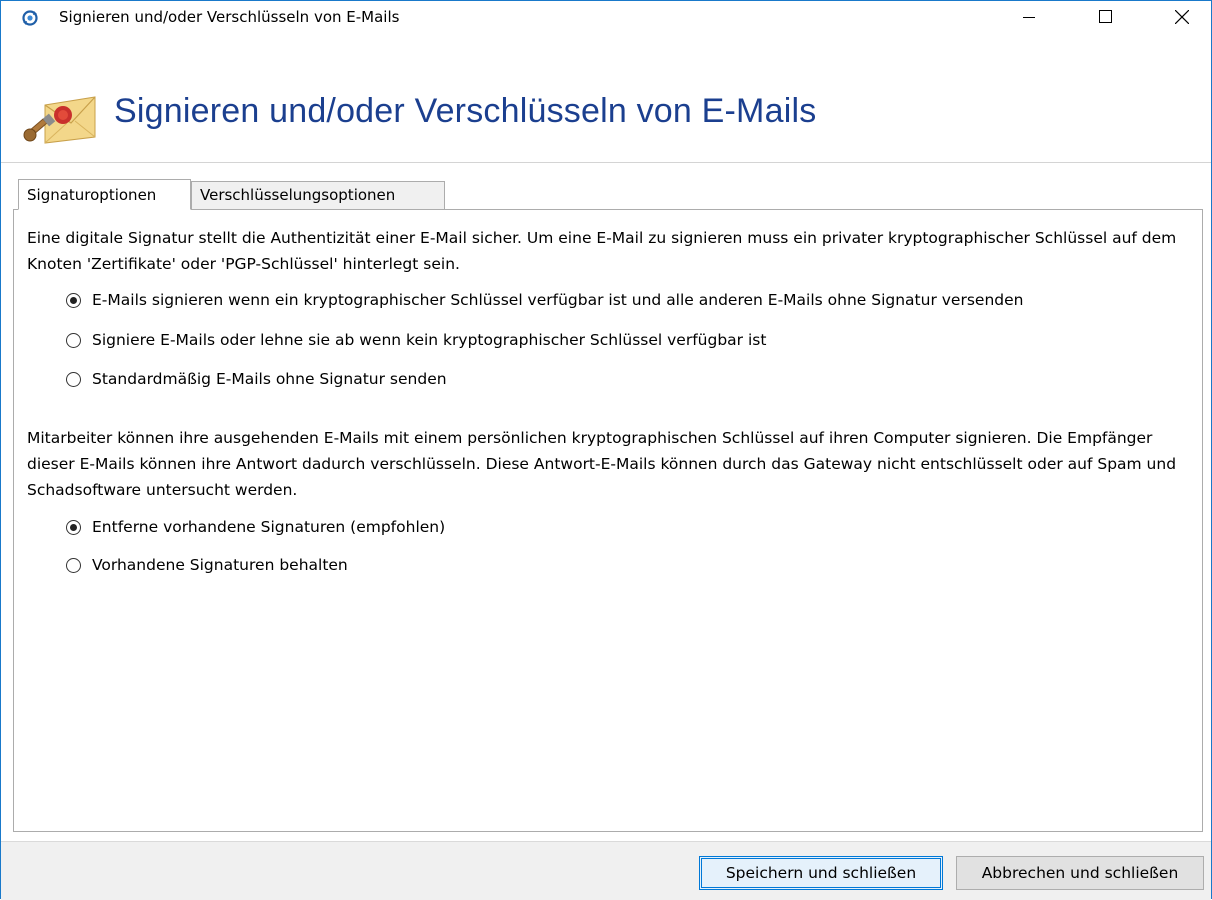 The image size is (1212, 900). What do you see at coordinates (60, 113) in the screenshot?
I see `sealed-envelope-icon` at bounding box center [60, 113].